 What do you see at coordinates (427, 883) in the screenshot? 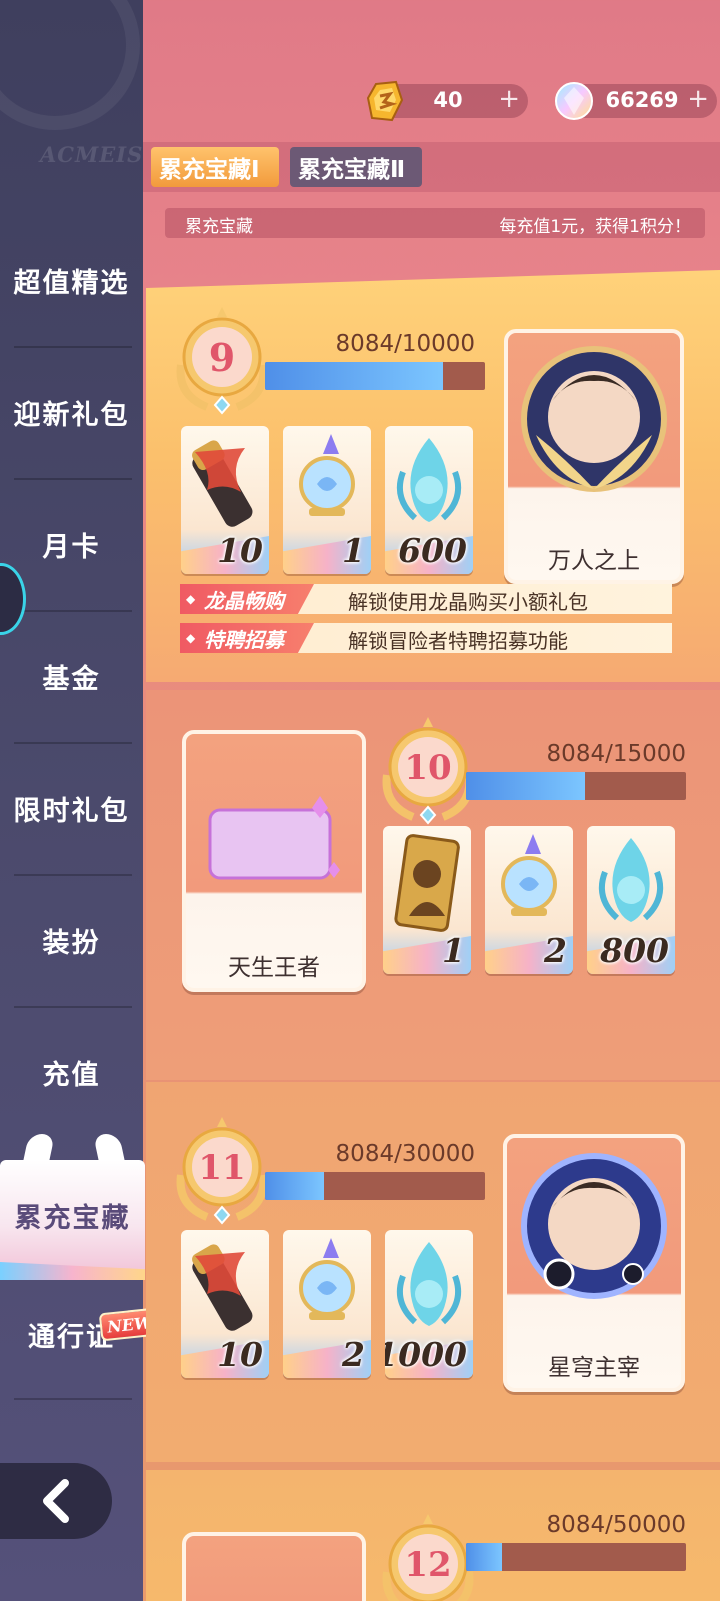
I see `hero-card-icon` at bounding box center [427, 883].